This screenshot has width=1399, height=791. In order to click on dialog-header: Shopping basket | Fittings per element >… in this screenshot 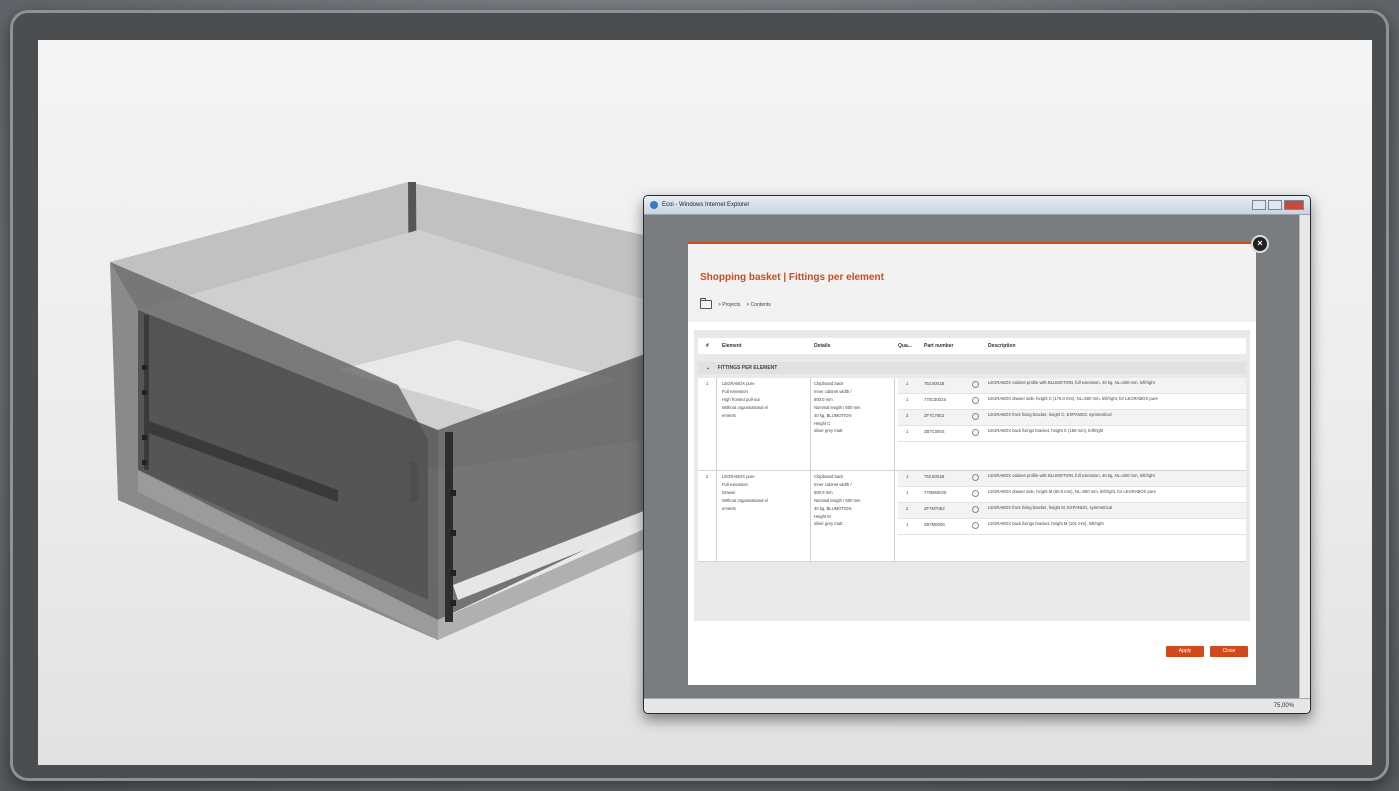, I will do `click(972, 283)`.